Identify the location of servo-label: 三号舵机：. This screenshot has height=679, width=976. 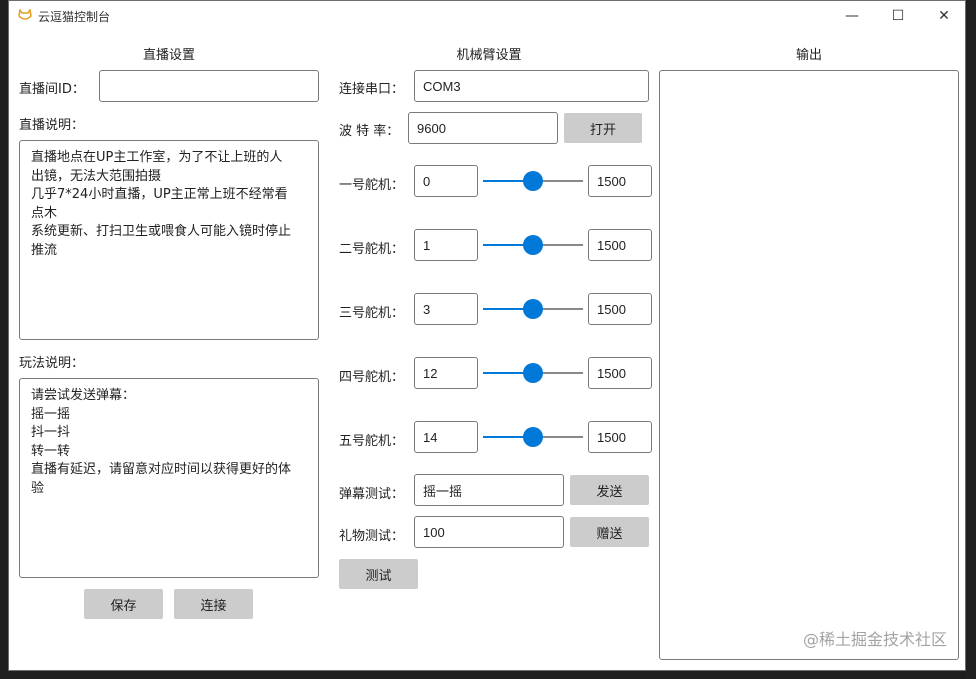
(372, 313).